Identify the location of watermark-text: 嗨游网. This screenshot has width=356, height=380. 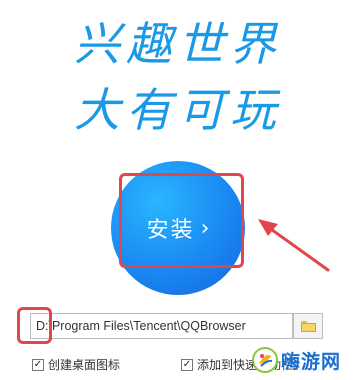
(311, 361).